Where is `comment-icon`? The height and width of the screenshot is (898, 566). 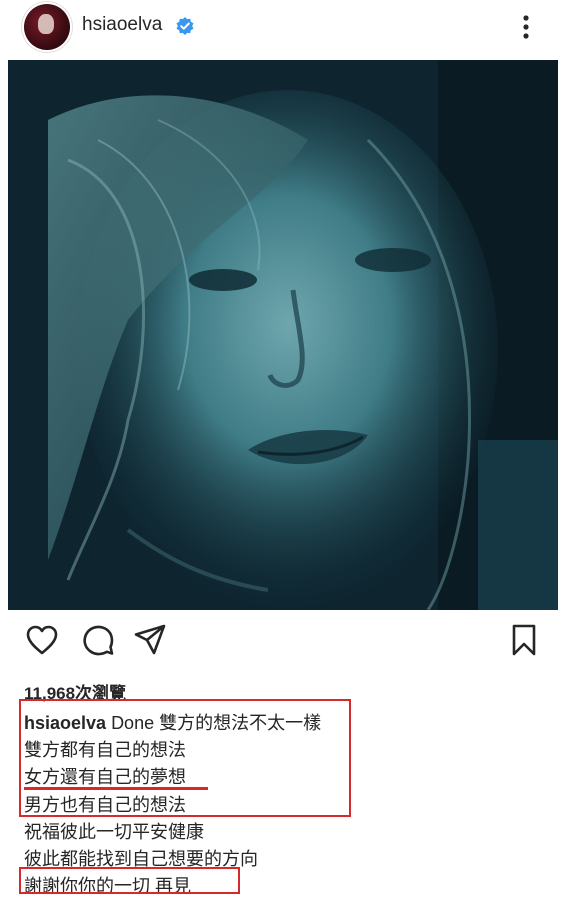
comment-icon is located at coordinates (98, 640).